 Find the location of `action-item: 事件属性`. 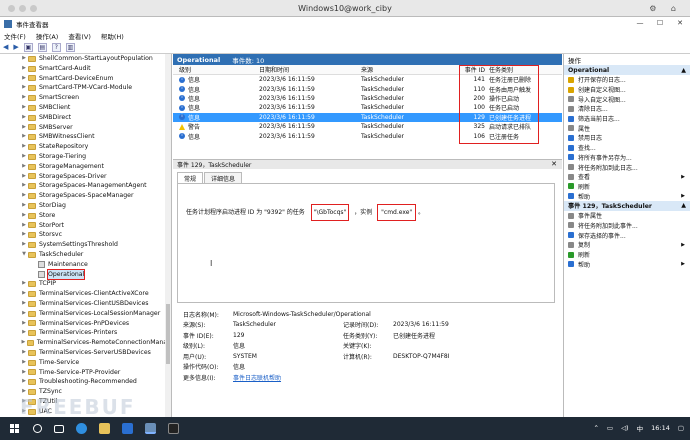

action-item: 事件属性 is located at coordinates (627, 216).